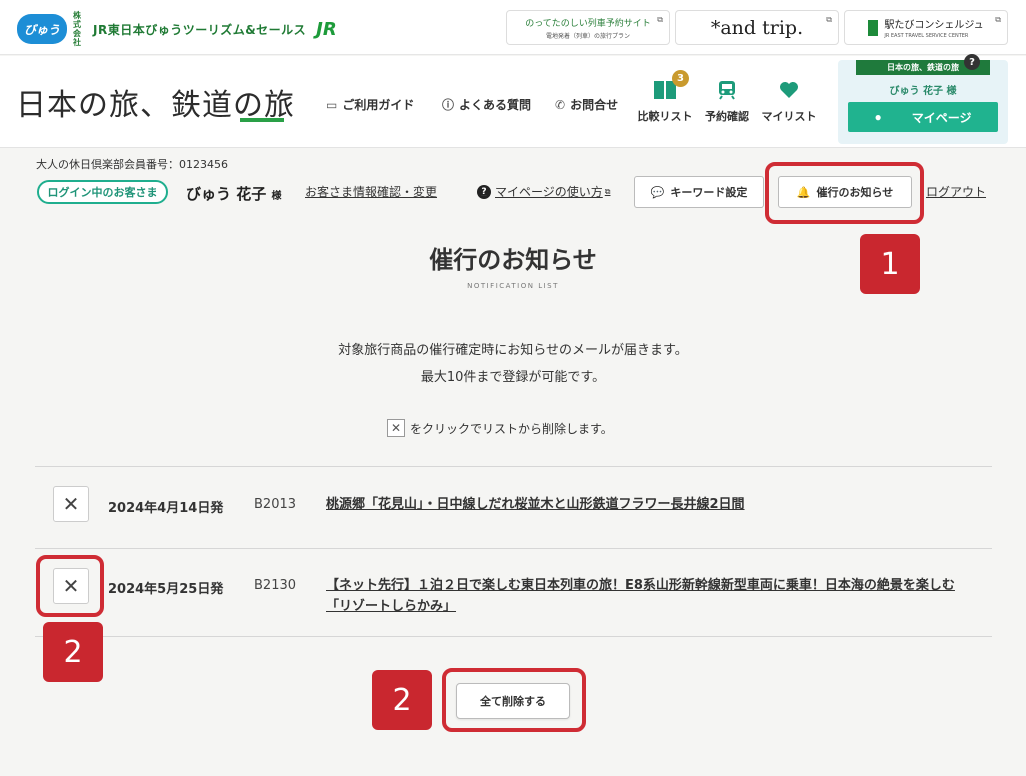 This screenshot has width=1026, height=776. Describe the element at coordinates (878, 117) in the screenshot. I see `user-icon: ●` at that location.